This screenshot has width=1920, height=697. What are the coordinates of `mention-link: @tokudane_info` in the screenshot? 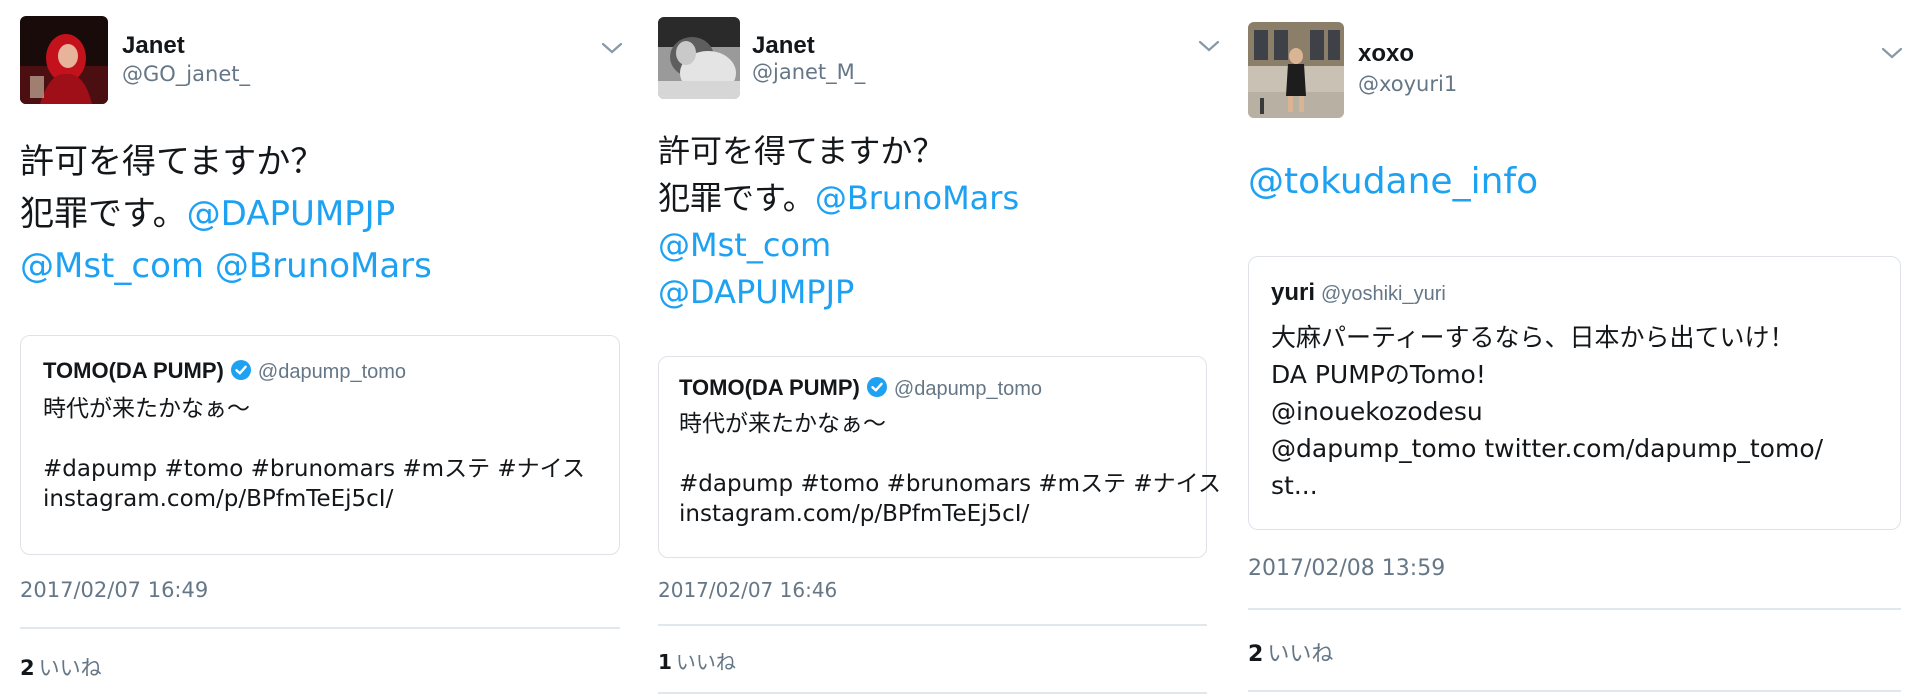 It's located at (1393, 181).